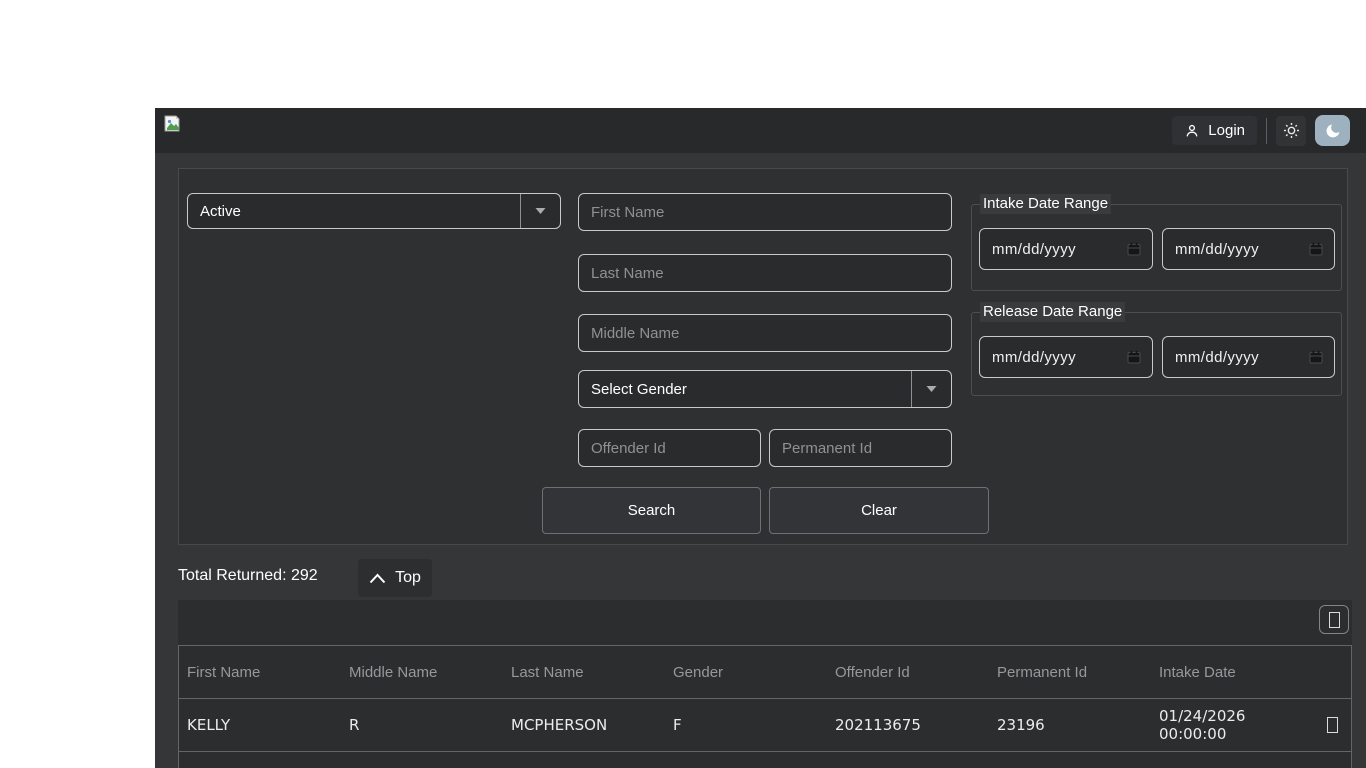 This screenshot has height=768, width=1366. I want to click on release-end-date-input: mm/dd/yyyy, so click(1248, 357).